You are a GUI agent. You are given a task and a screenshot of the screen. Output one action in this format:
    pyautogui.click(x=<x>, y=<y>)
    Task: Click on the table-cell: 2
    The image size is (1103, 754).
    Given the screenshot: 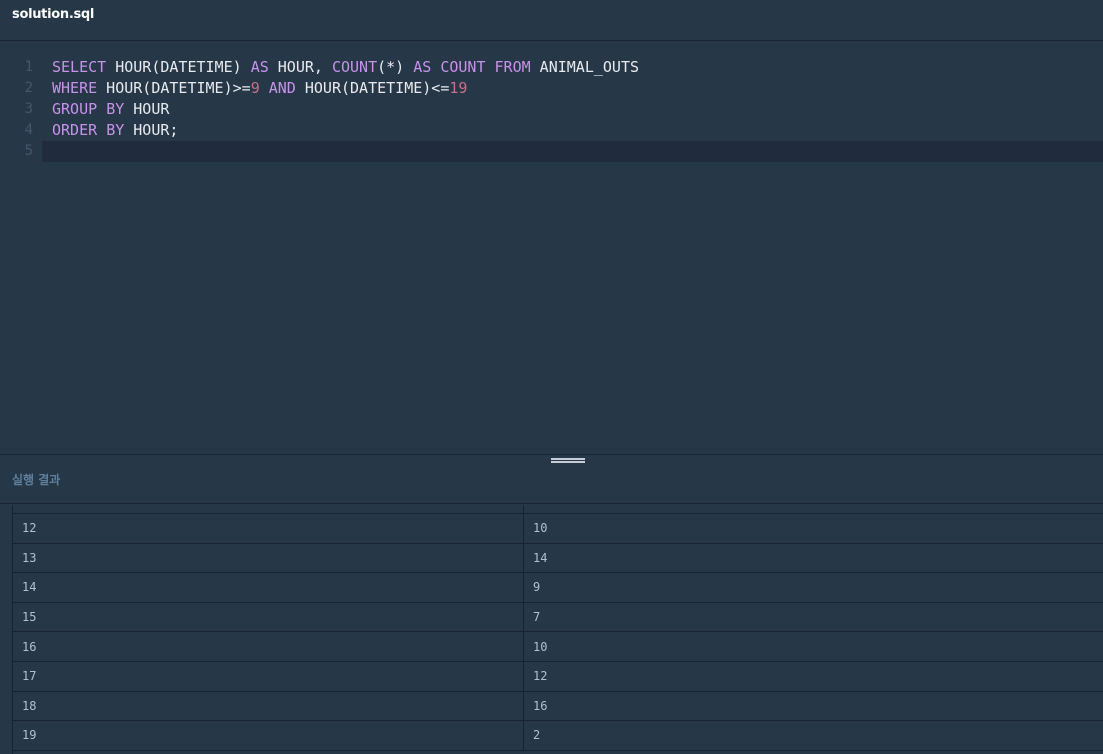 What is the action you would take?
    pyautogui.click(x=537, y=735)
    